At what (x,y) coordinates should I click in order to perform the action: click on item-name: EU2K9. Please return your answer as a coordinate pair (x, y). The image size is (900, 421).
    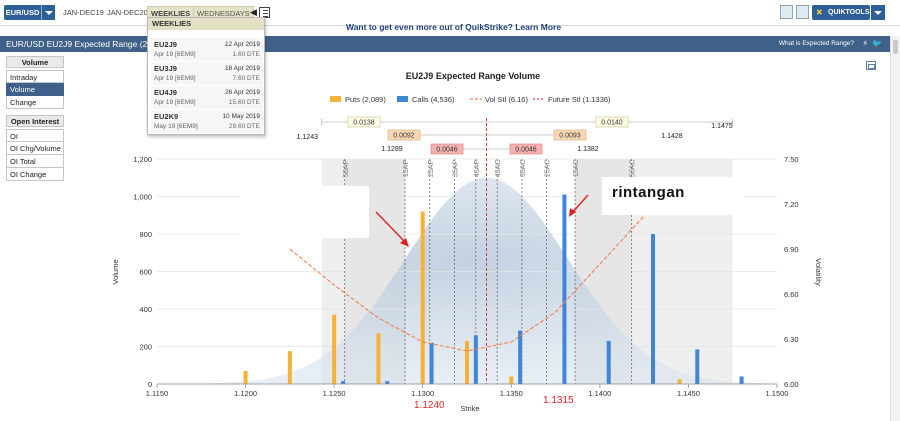
    Looking at the image, I should click on (166, 116).